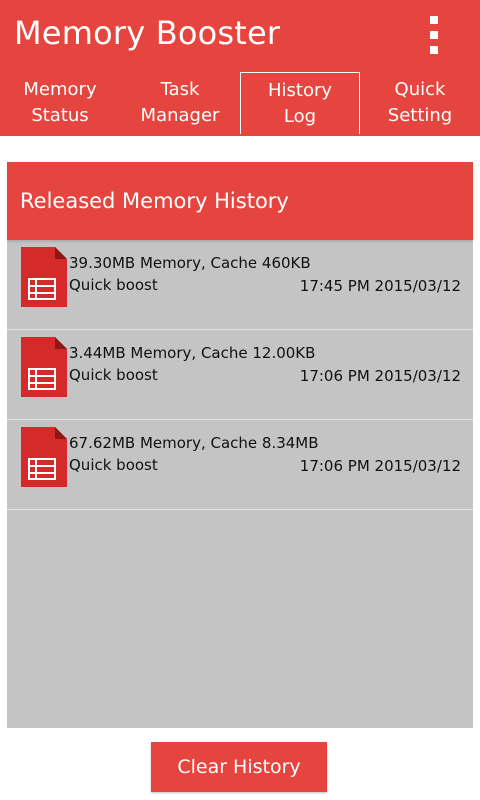 This screenshot has height=800, width=480. I want to click on tab-task-manager: Task Manager, so click(180, 103).